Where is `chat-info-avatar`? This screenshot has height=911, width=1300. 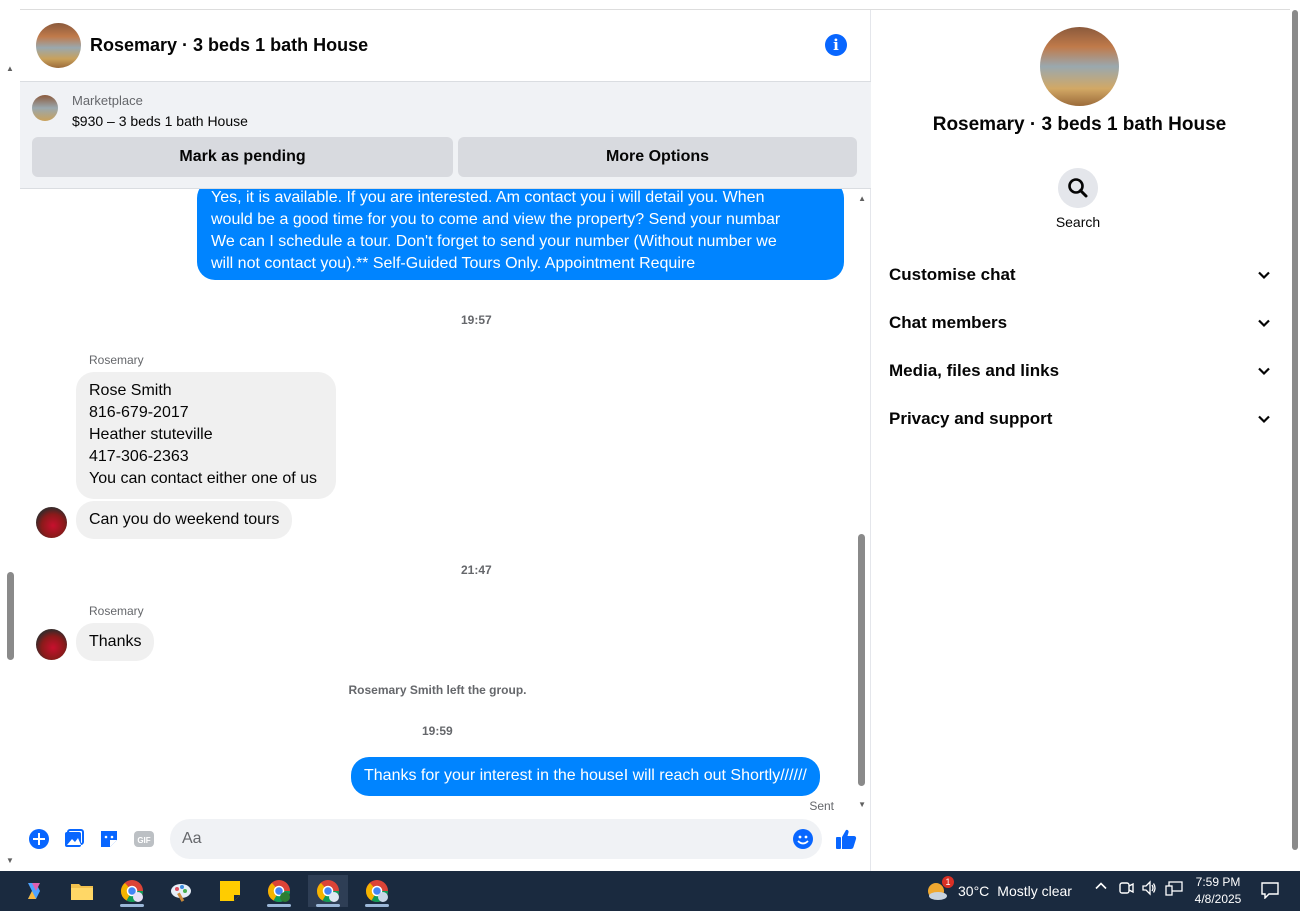
chat-info-avatar is located at coordinates (1079, 66).